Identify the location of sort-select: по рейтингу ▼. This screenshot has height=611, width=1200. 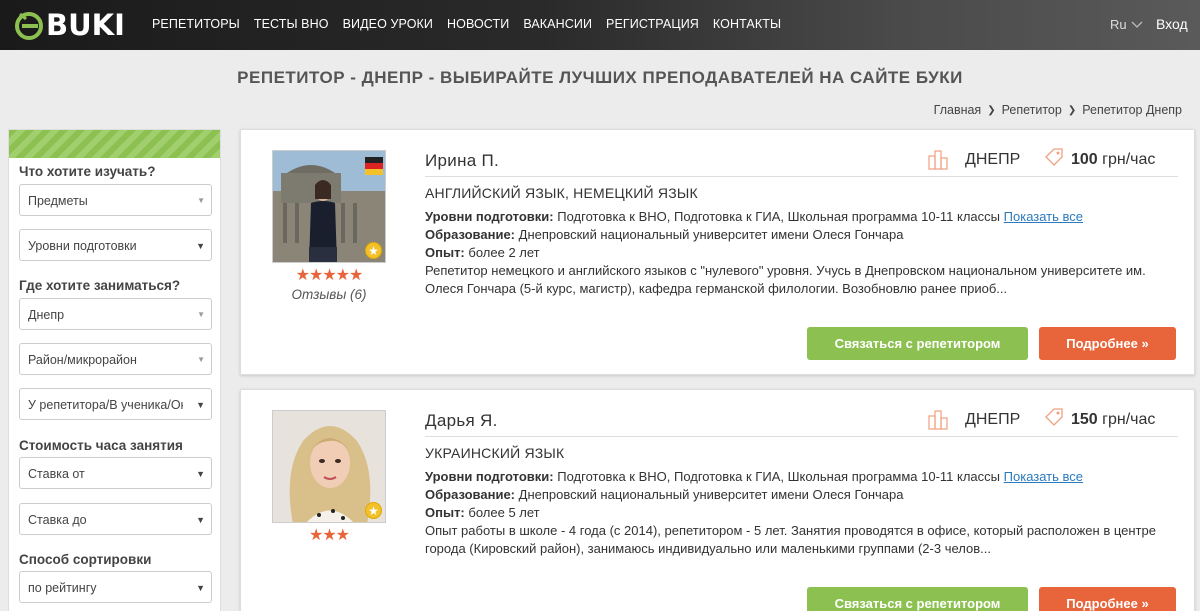
(115, 587).